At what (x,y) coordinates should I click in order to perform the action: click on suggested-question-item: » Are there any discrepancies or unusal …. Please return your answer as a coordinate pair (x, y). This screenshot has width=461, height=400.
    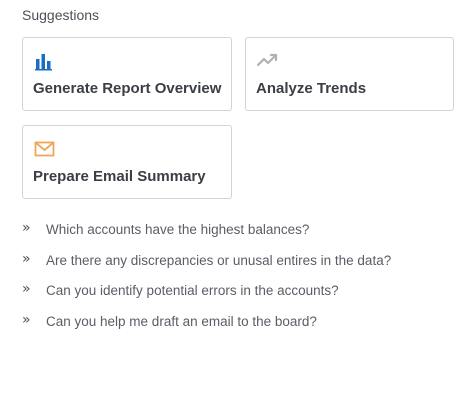
    Looking at the image, I should click on (237, 266).